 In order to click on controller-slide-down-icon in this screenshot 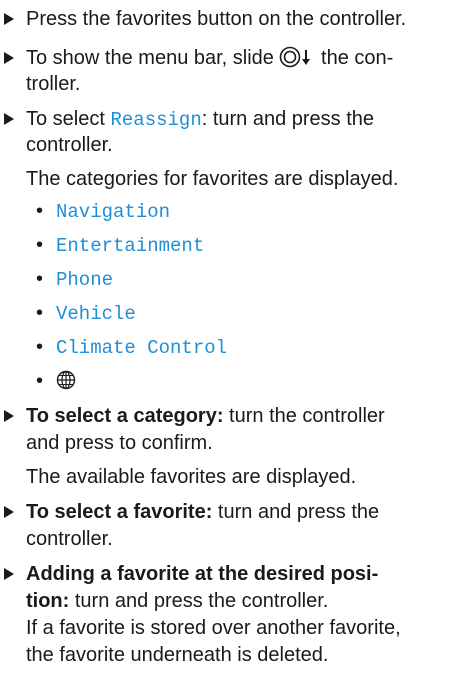, I will do `click(297, 60)`.